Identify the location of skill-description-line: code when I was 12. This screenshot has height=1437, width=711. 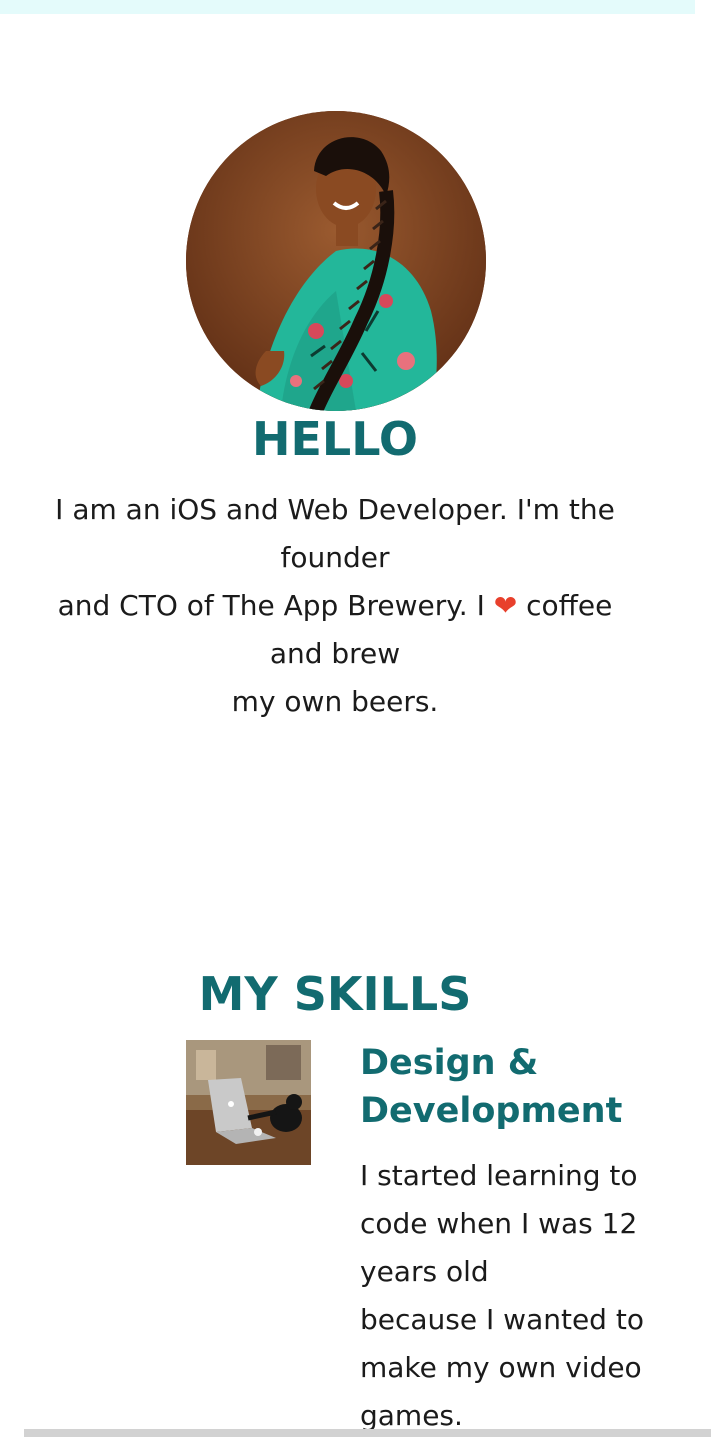
(499, 1223).